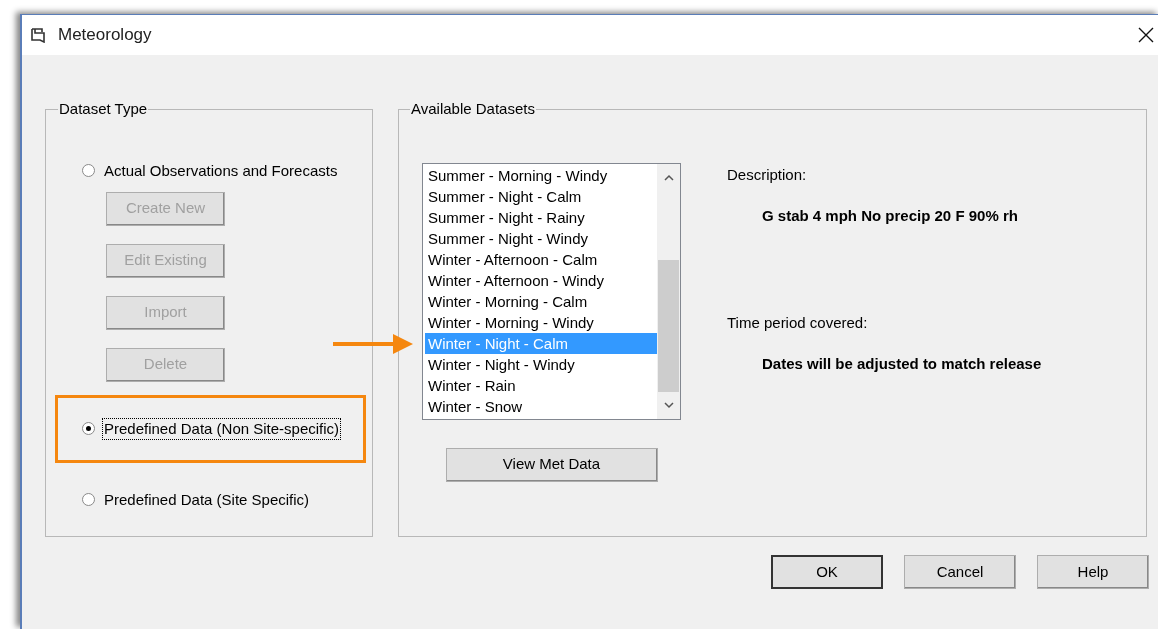  What do you see at coordinates (827, 572) in the screenshot?
I see `action-button: OK` at bounding box center [827, 572].